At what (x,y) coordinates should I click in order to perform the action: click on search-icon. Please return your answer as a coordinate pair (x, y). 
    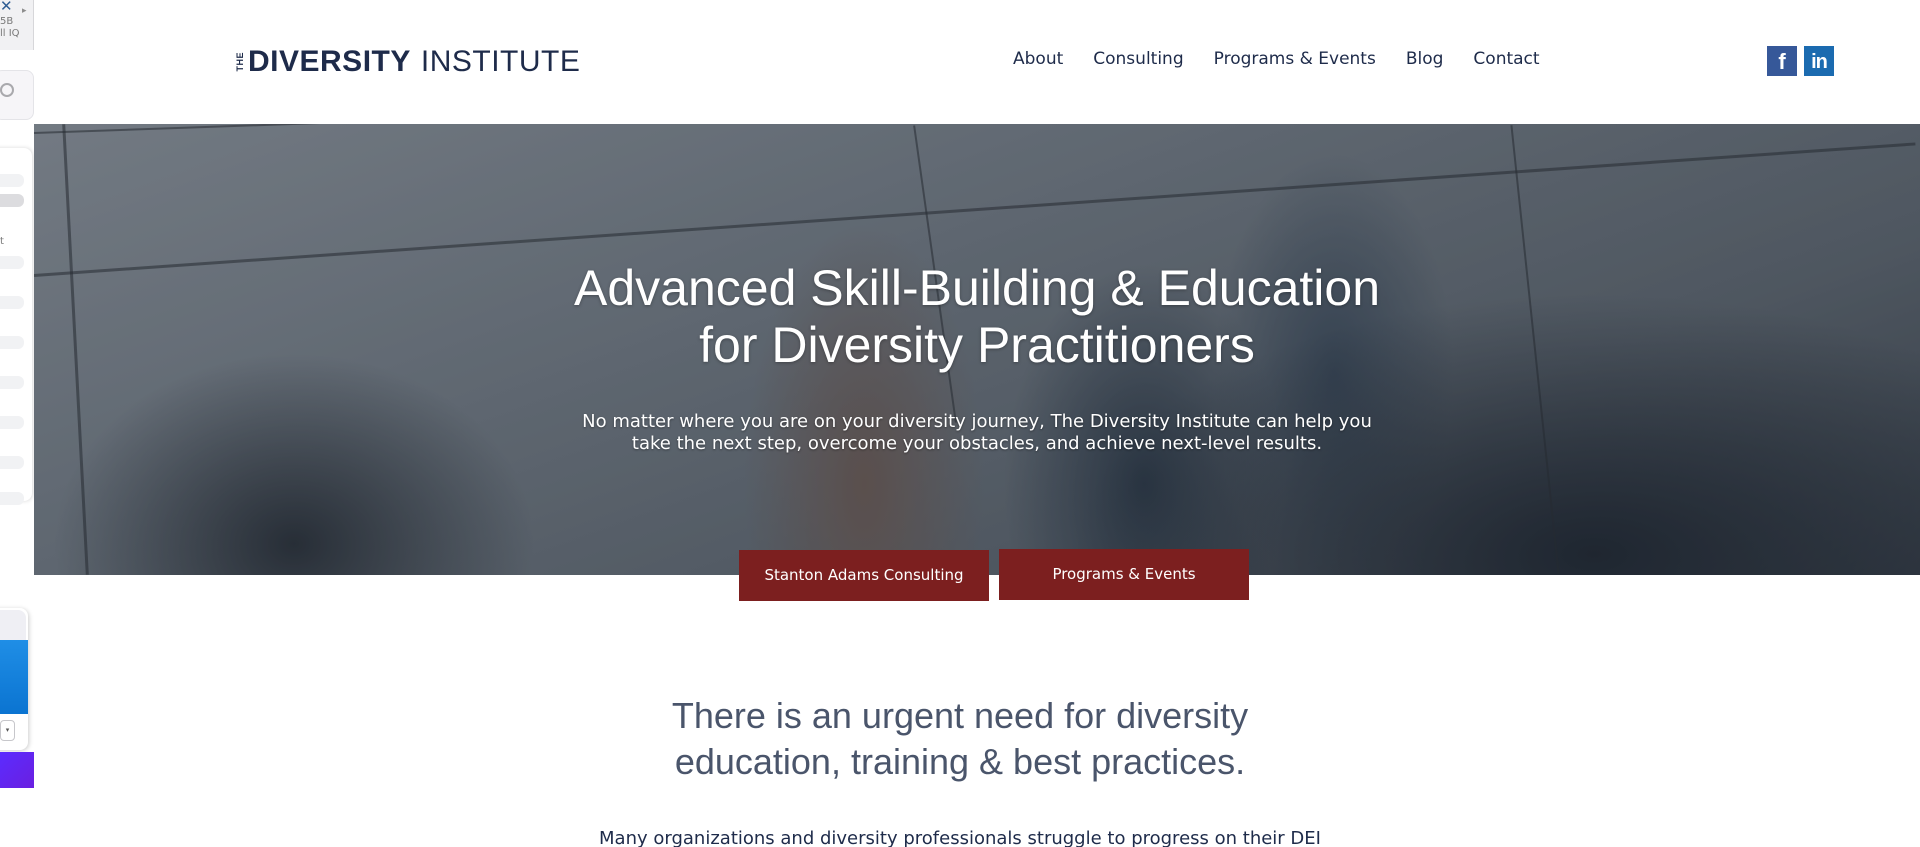
    Looking at the image, I should click on (7, 90).